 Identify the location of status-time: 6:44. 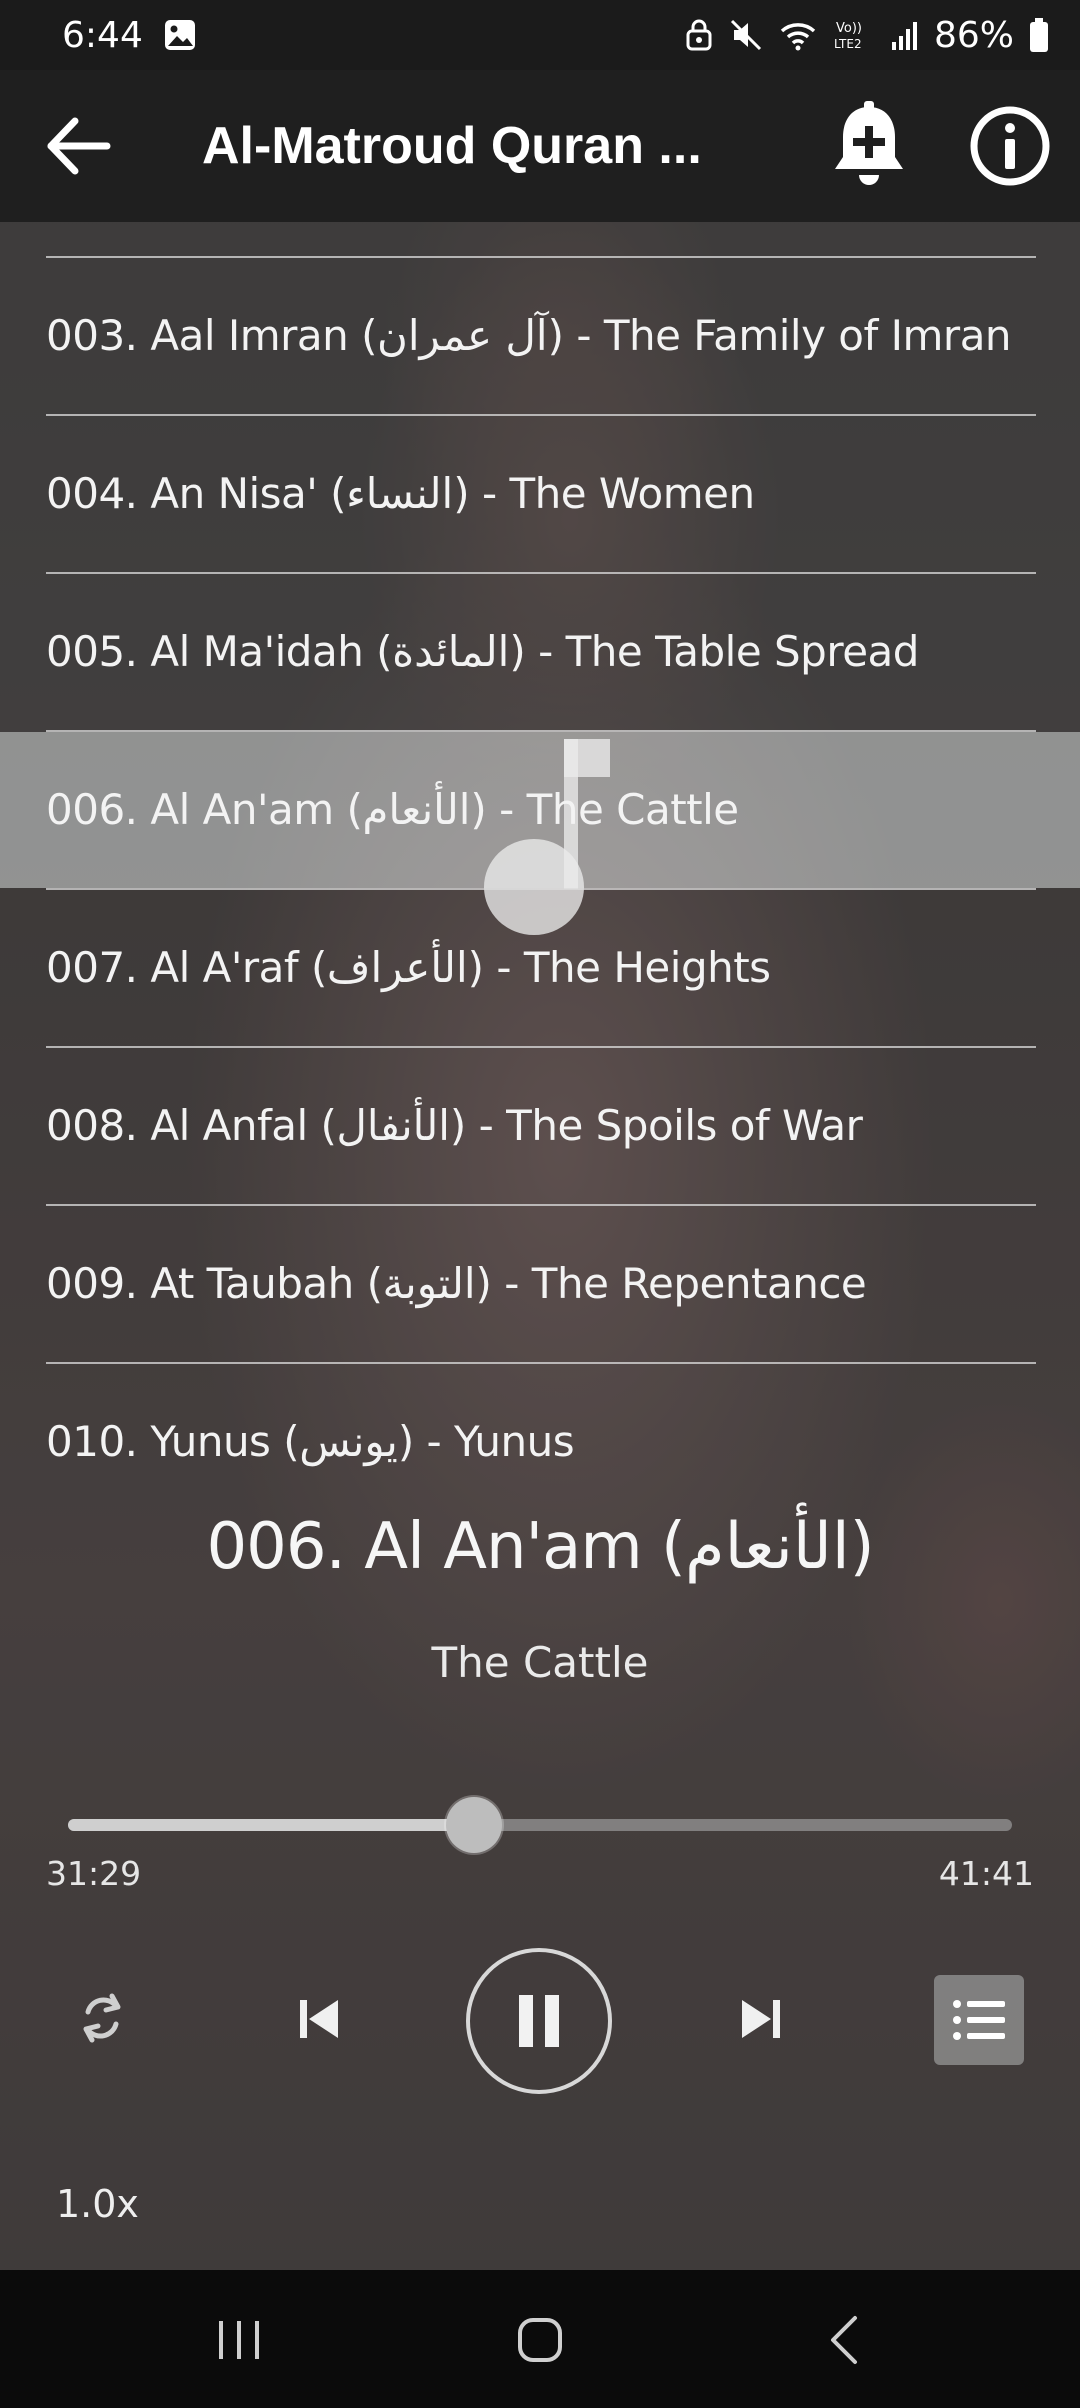
(102, 35).